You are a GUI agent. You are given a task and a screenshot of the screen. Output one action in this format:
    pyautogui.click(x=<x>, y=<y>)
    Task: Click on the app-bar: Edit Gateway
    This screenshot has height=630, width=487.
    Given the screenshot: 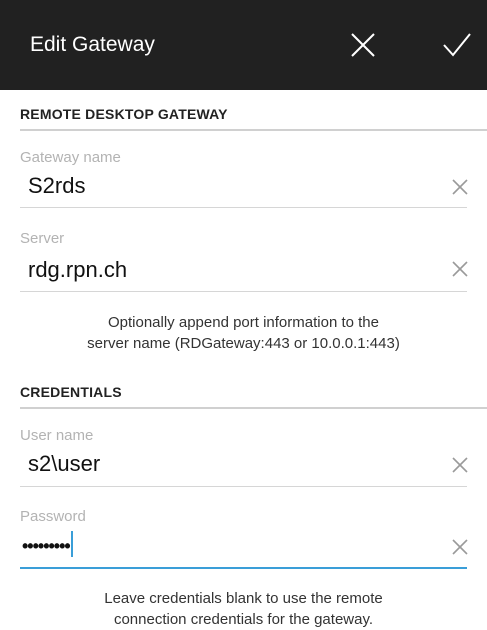 What is the action you would take?
    pyautogui.click(x=243, y=45)
    